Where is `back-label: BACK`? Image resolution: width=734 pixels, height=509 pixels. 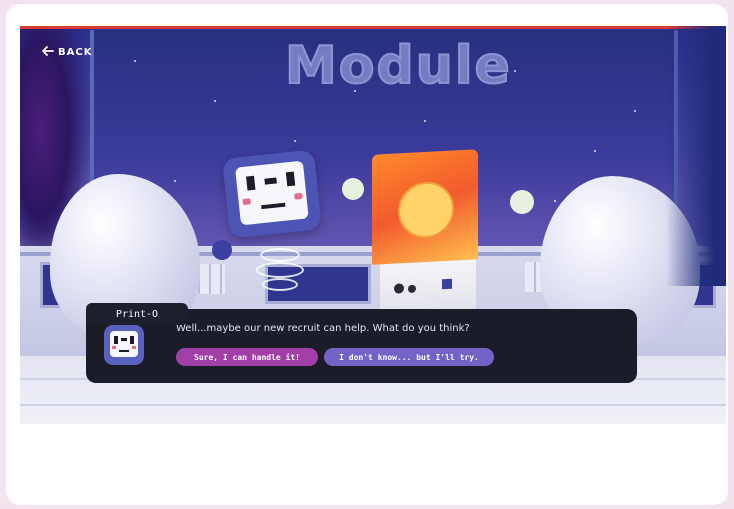
back-label: BACK is located at coordinates (75, 52).